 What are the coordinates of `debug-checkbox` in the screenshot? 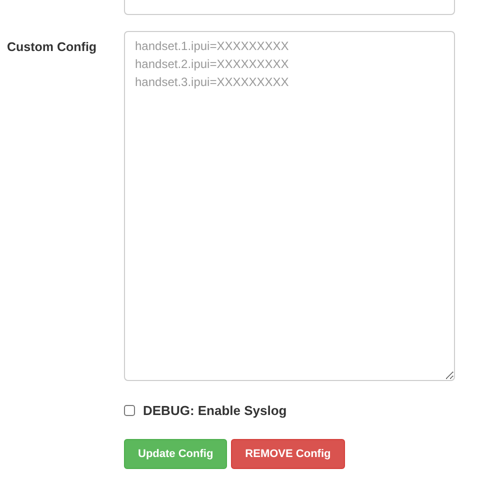 It's located at (129, 410).